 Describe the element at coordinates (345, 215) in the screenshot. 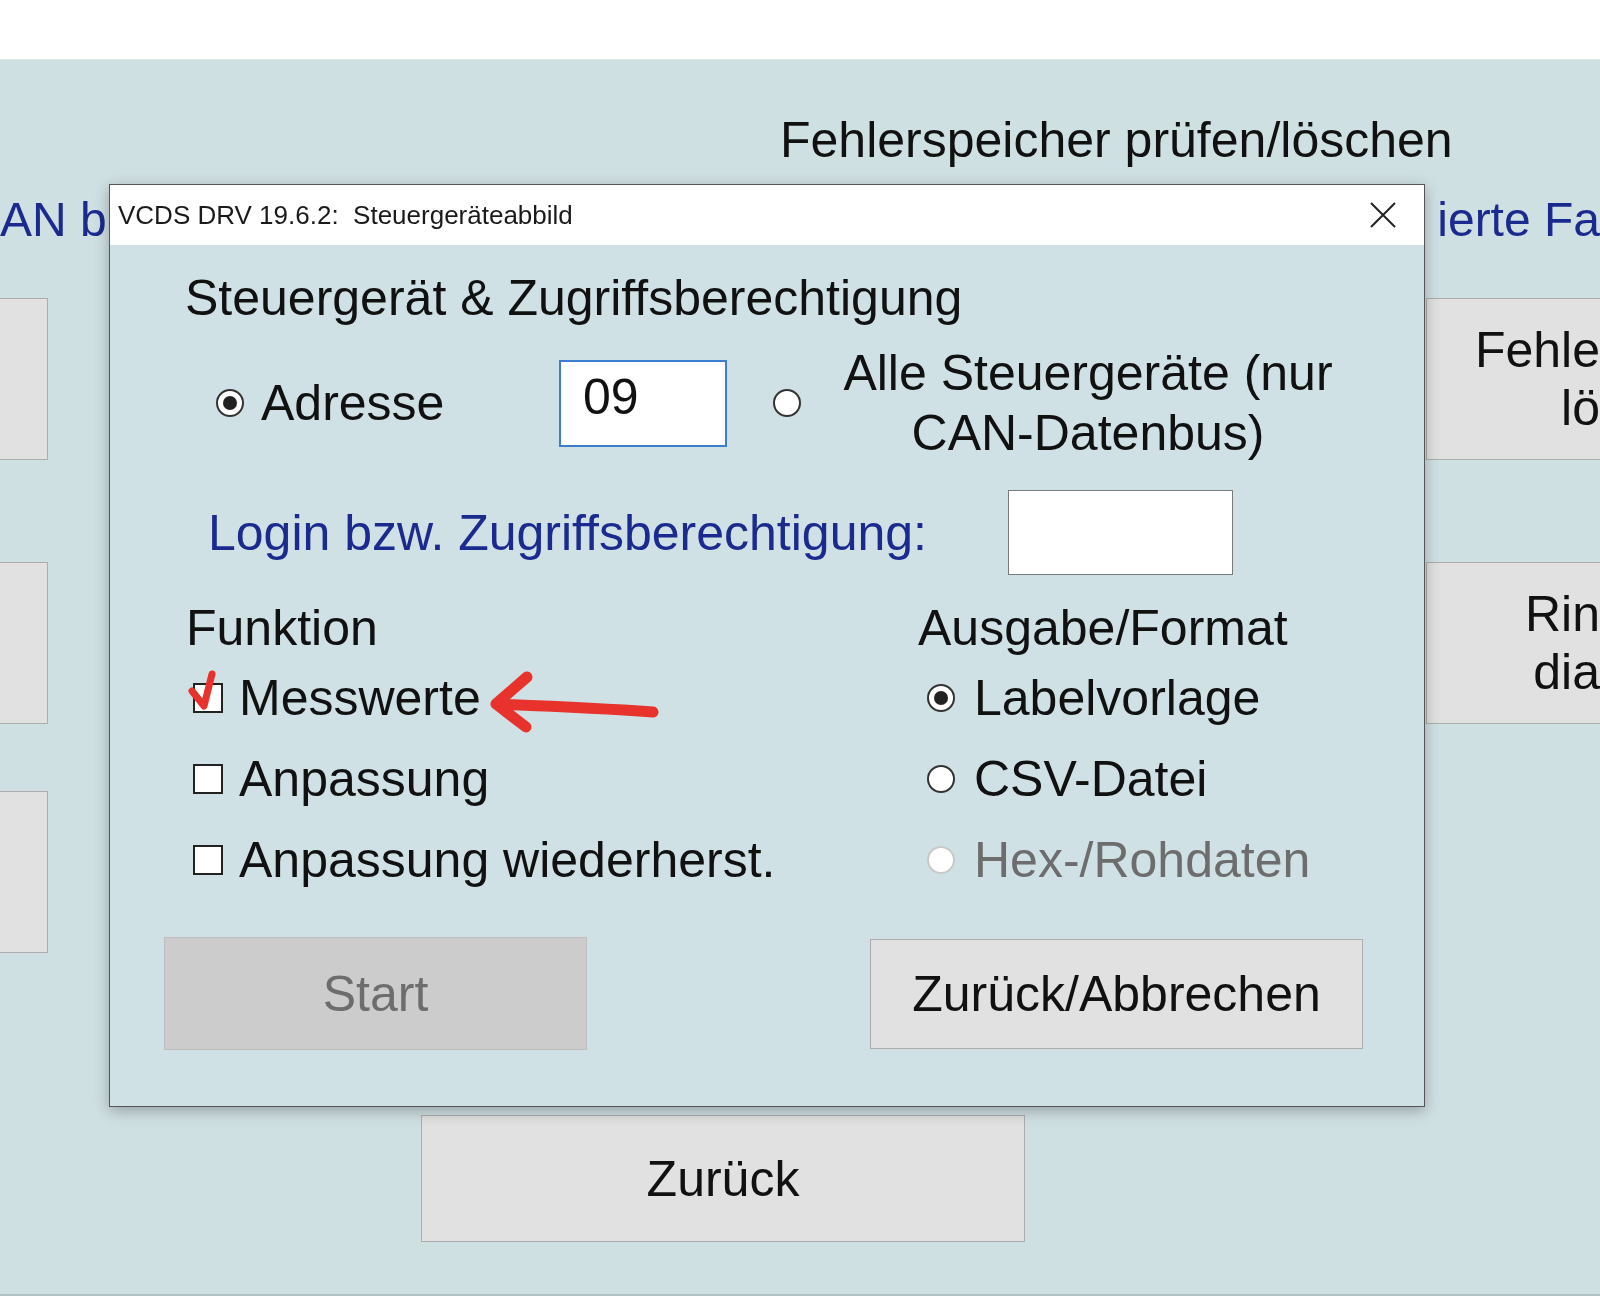

I see `window-title: VCDS DRV 19.6.2: Steuergeräteabbild` at that location.